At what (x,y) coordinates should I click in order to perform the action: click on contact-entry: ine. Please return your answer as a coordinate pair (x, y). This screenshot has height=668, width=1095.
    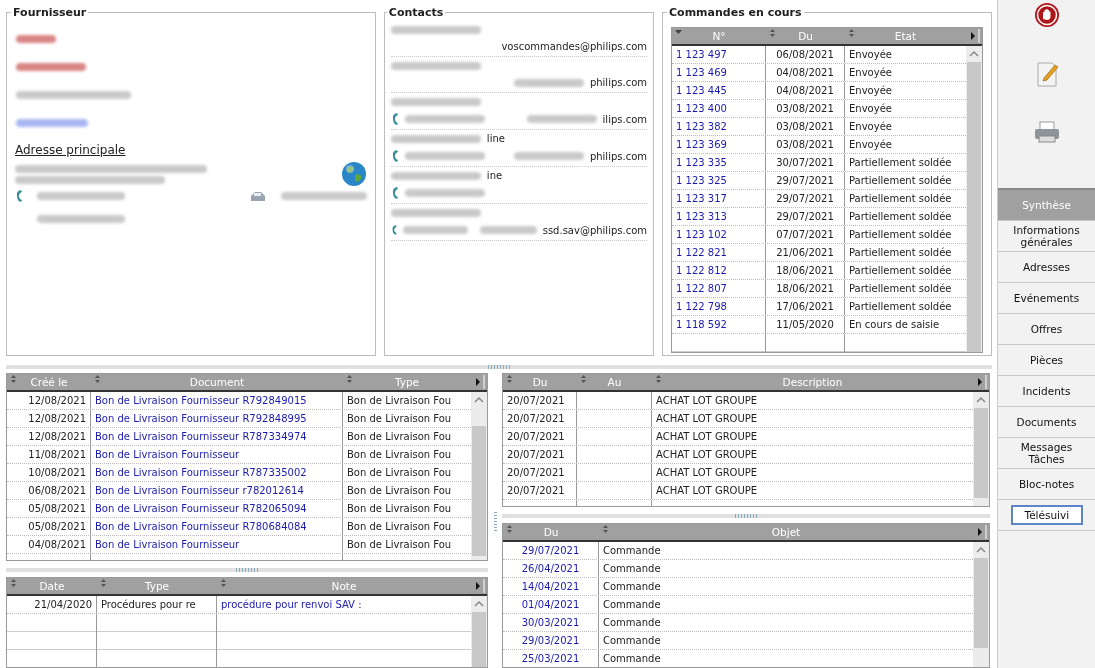
    Looking at the image, I should click on (519, 185).